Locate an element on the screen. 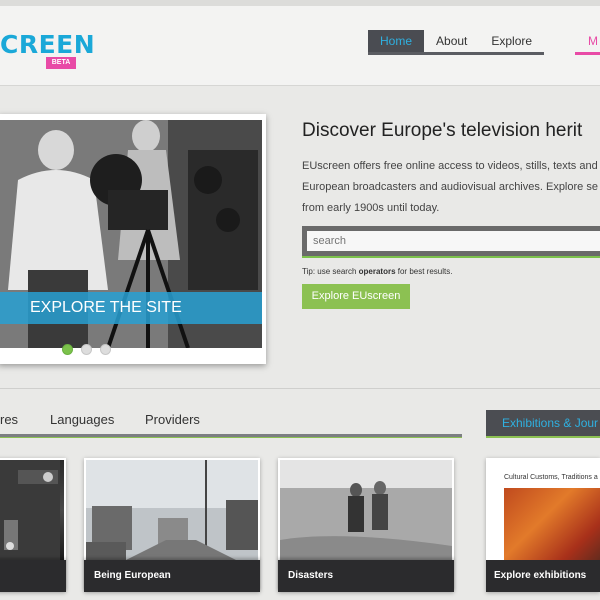 This screenshot has height=600, width=600. nav-home: Home is located at coordinates (396, 41).